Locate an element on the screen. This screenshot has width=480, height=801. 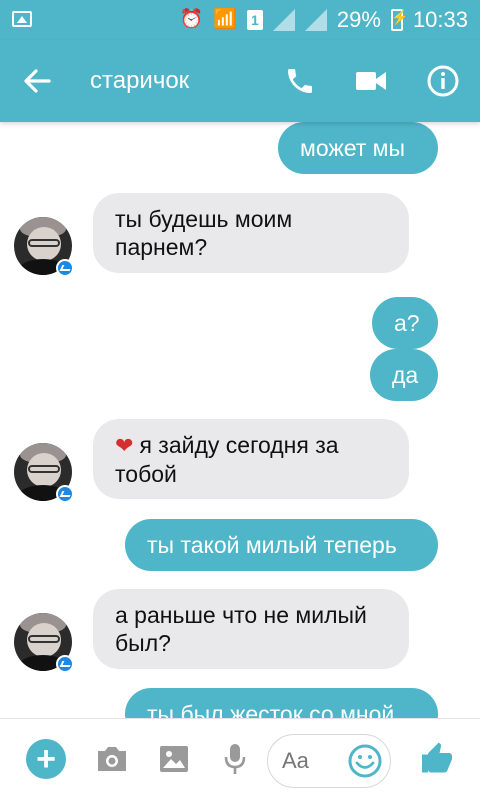
camera-button is located at coordinates (112, 759).